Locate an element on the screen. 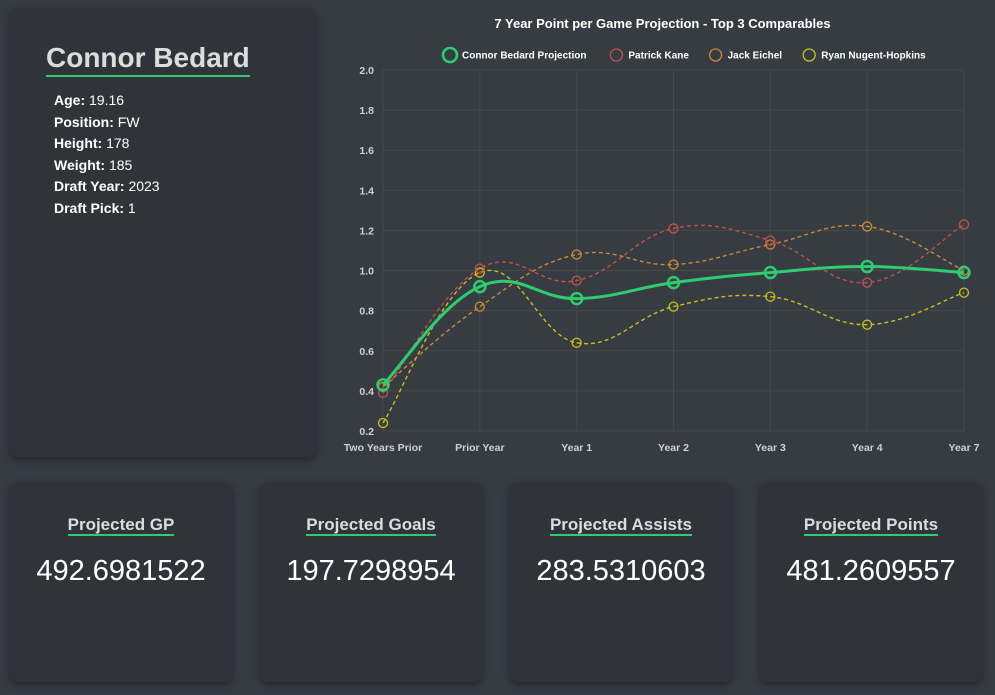  x-tick-label: Year 1 is located at coordinates (576, 448).